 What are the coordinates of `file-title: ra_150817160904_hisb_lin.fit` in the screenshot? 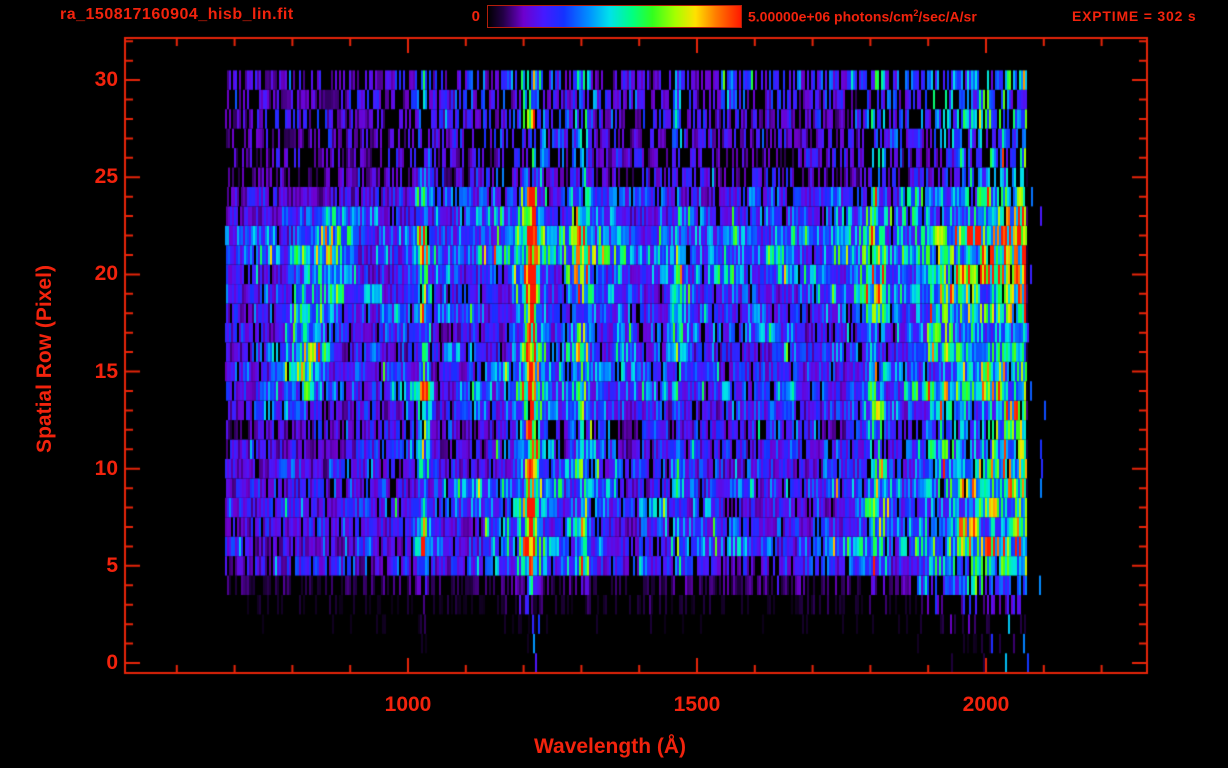 It's located at (177, 14).